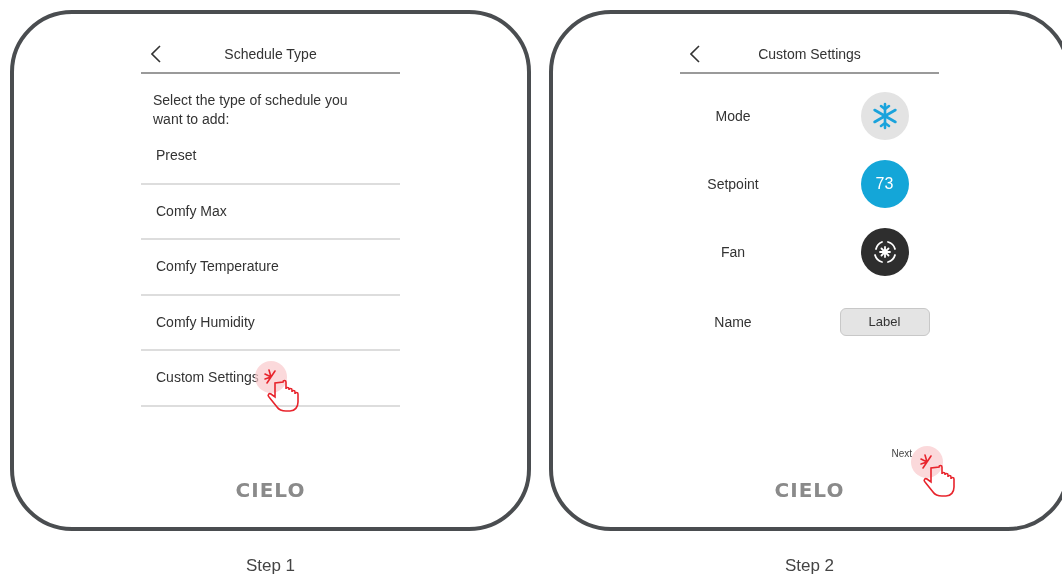 Image resolution: width=1062 pixels, height=576 pixels. I want to click on schedule-option: Custom Settings, so click(207, 378).